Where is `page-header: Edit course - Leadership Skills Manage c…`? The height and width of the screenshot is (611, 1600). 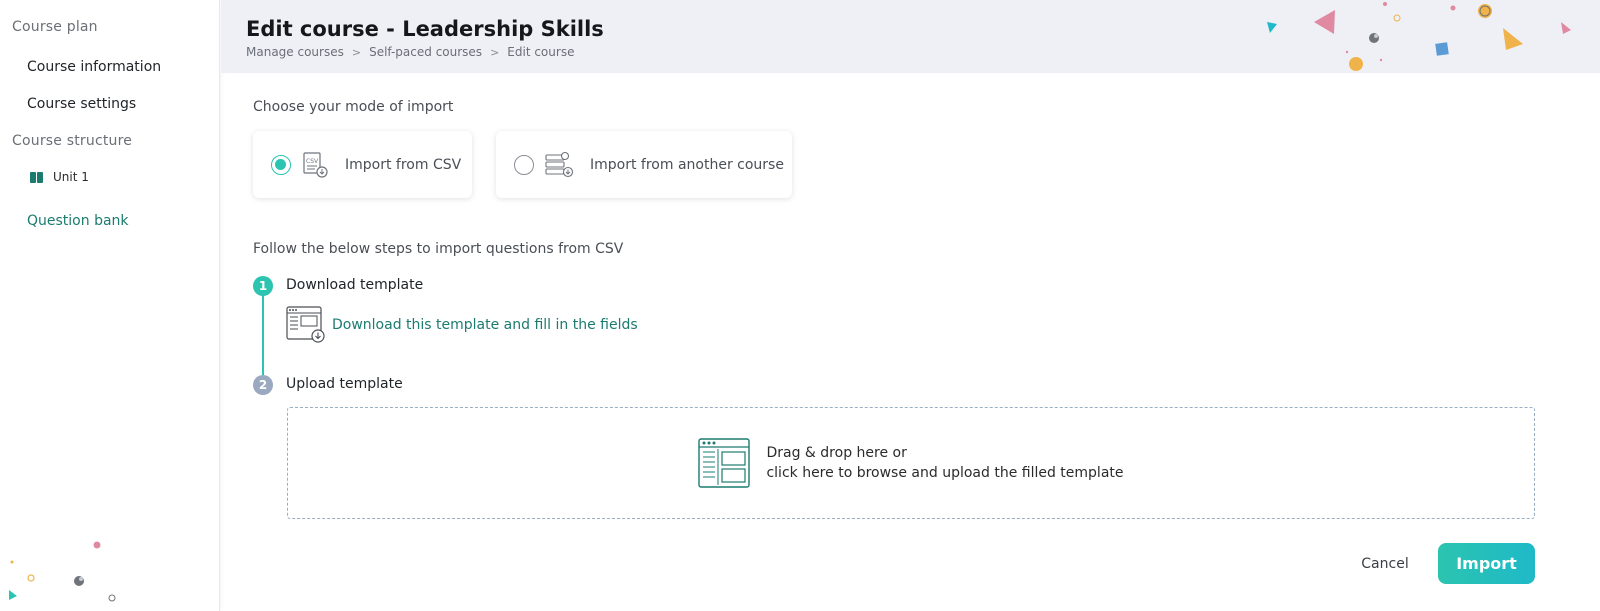 page-header: Edit course - Leadership Skills Manage c… is located at coordinates (910, 36).